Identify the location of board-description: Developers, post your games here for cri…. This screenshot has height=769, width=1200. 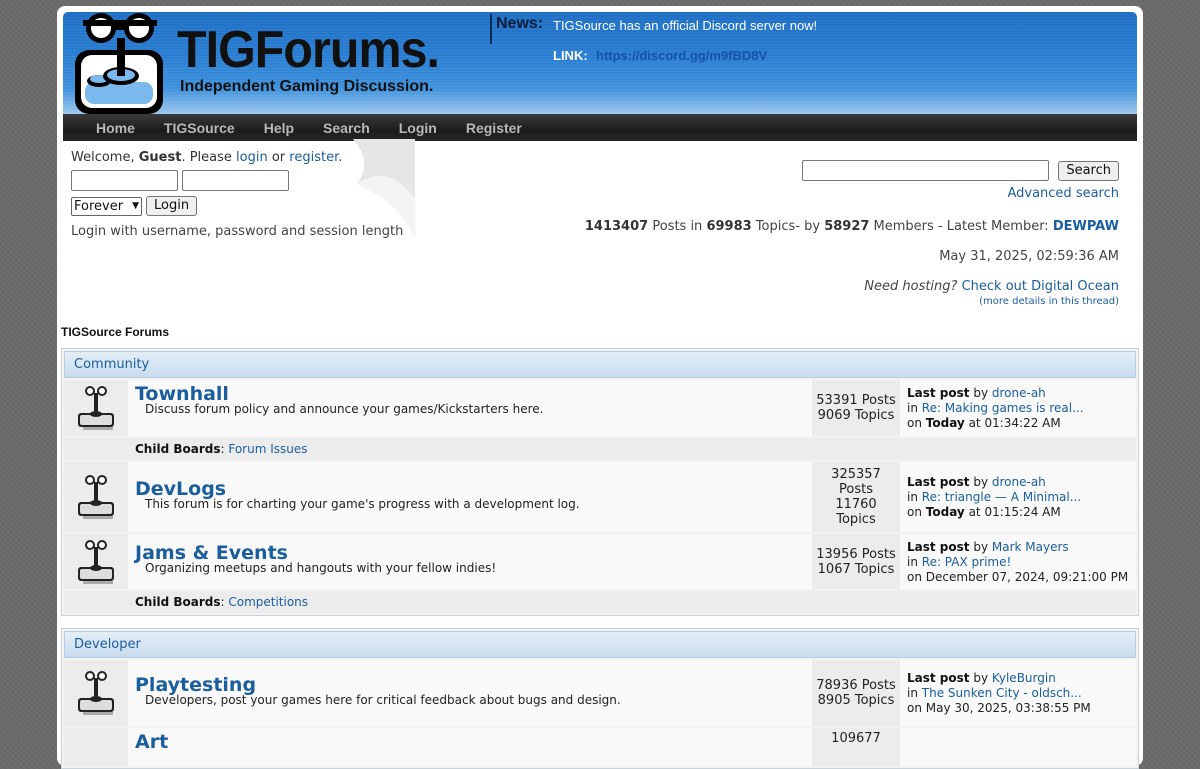
(383, 700).